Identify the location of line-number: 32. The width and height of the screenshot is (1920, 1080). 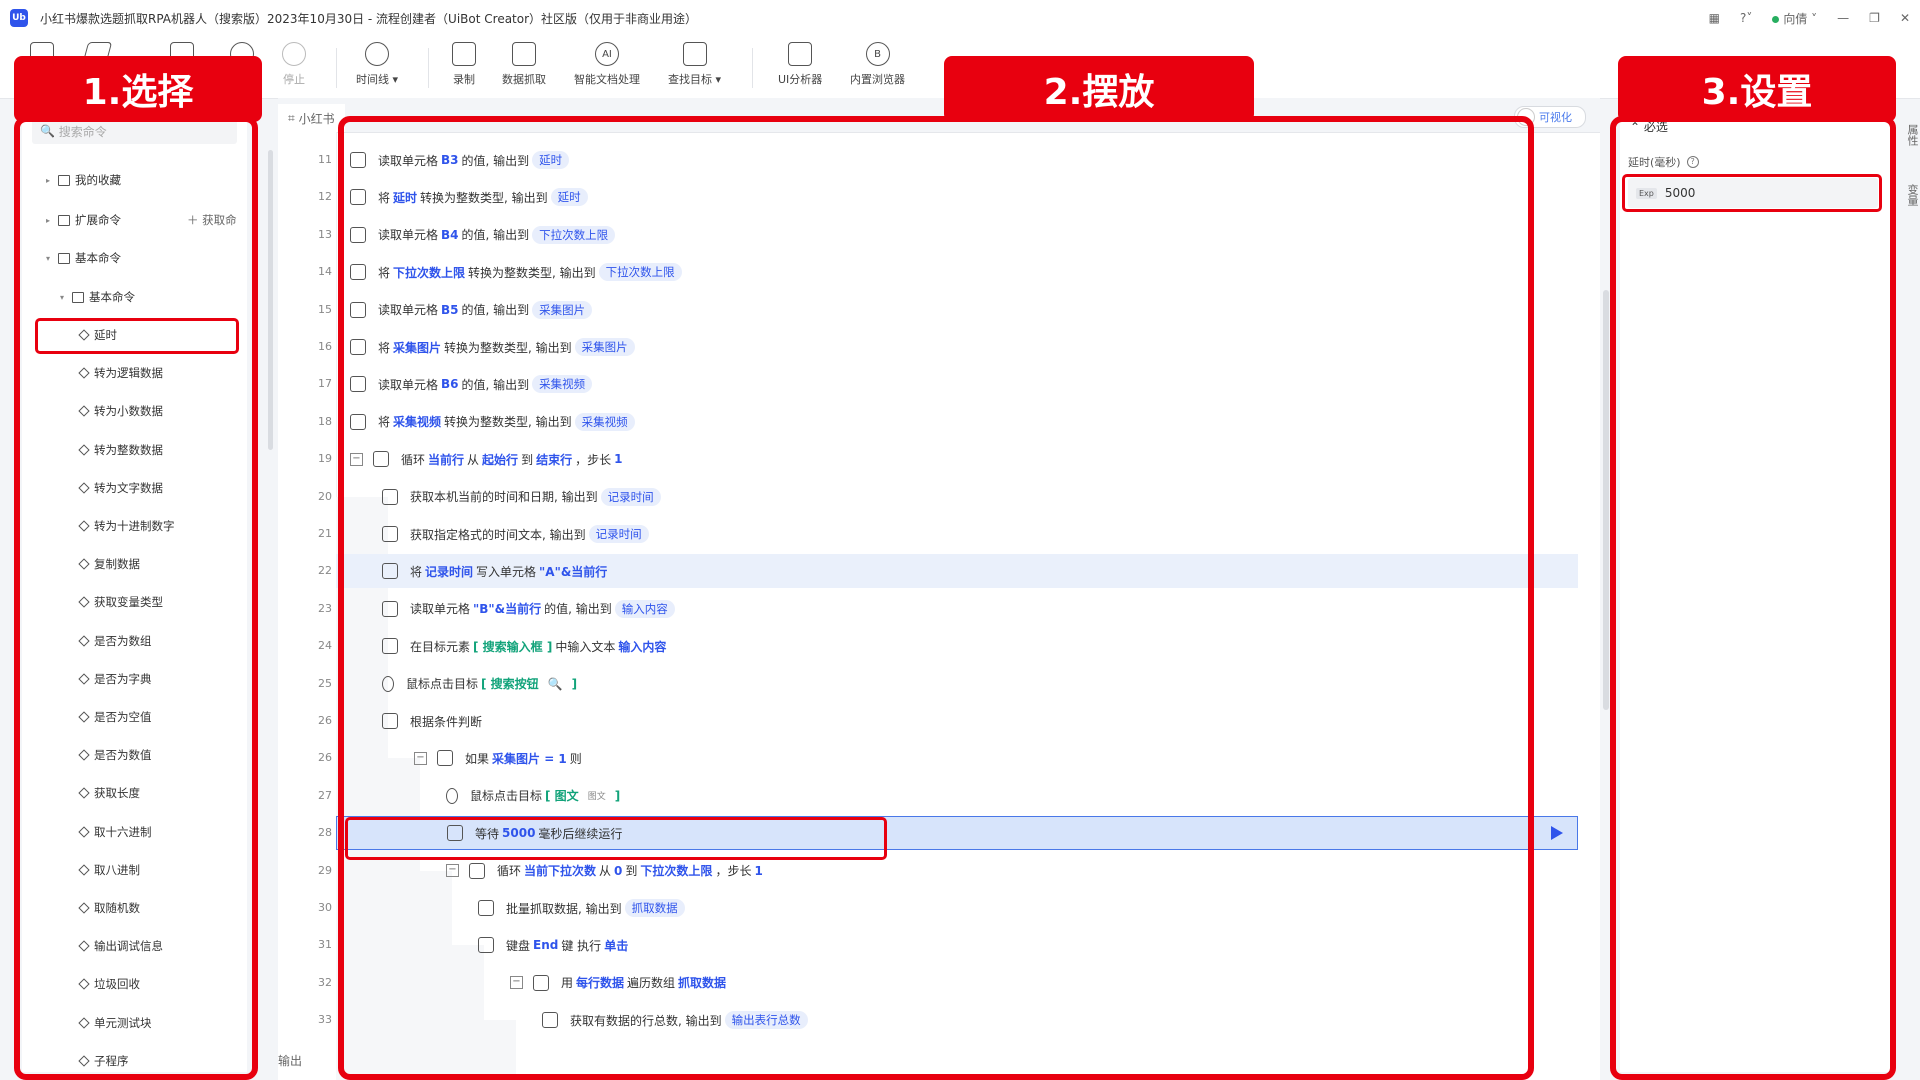
(325, 982).